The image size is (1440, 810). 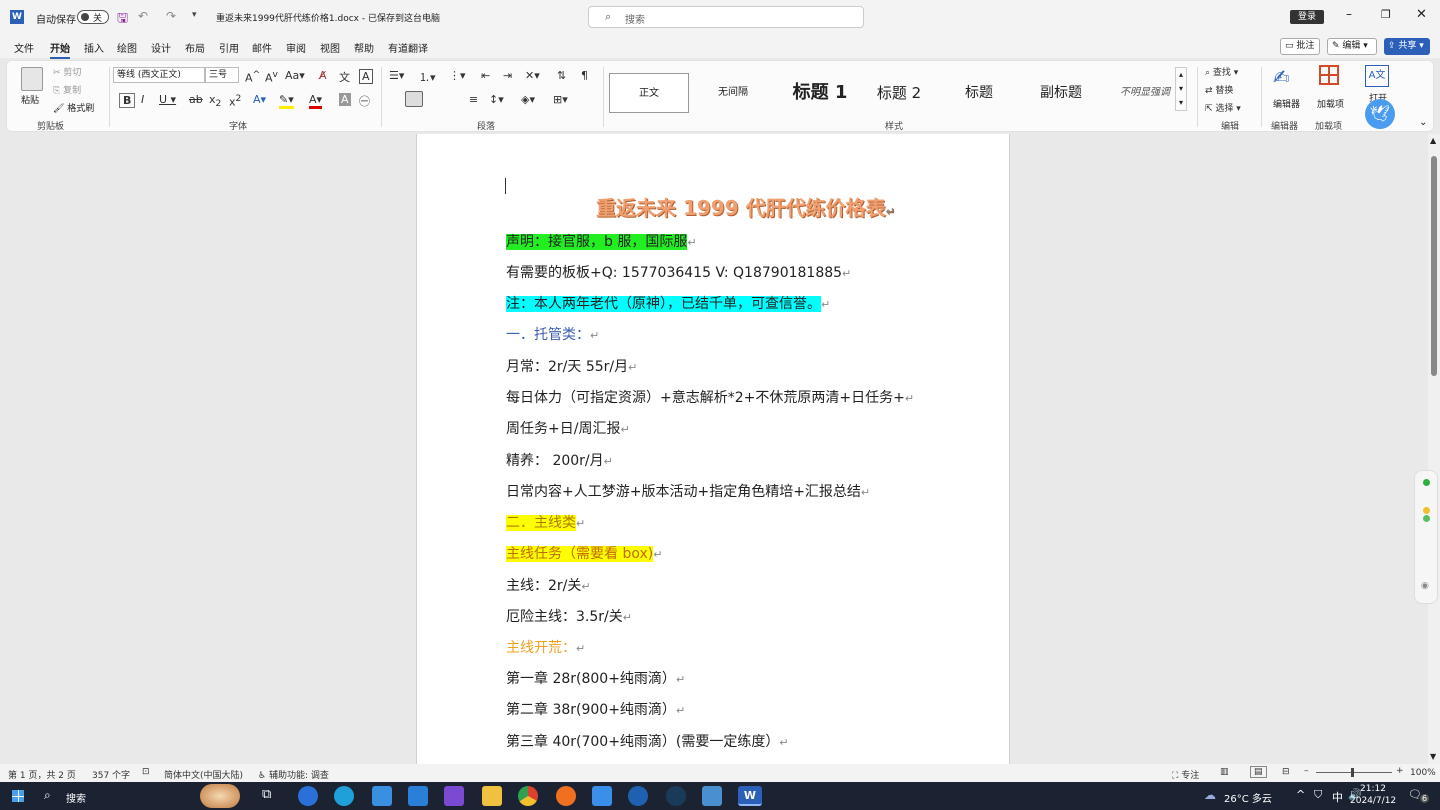 What do you see at coordinates (528, 99) in the screenshot?
I see `shading-icon: ◈▾` at bounding box center [528, 99].